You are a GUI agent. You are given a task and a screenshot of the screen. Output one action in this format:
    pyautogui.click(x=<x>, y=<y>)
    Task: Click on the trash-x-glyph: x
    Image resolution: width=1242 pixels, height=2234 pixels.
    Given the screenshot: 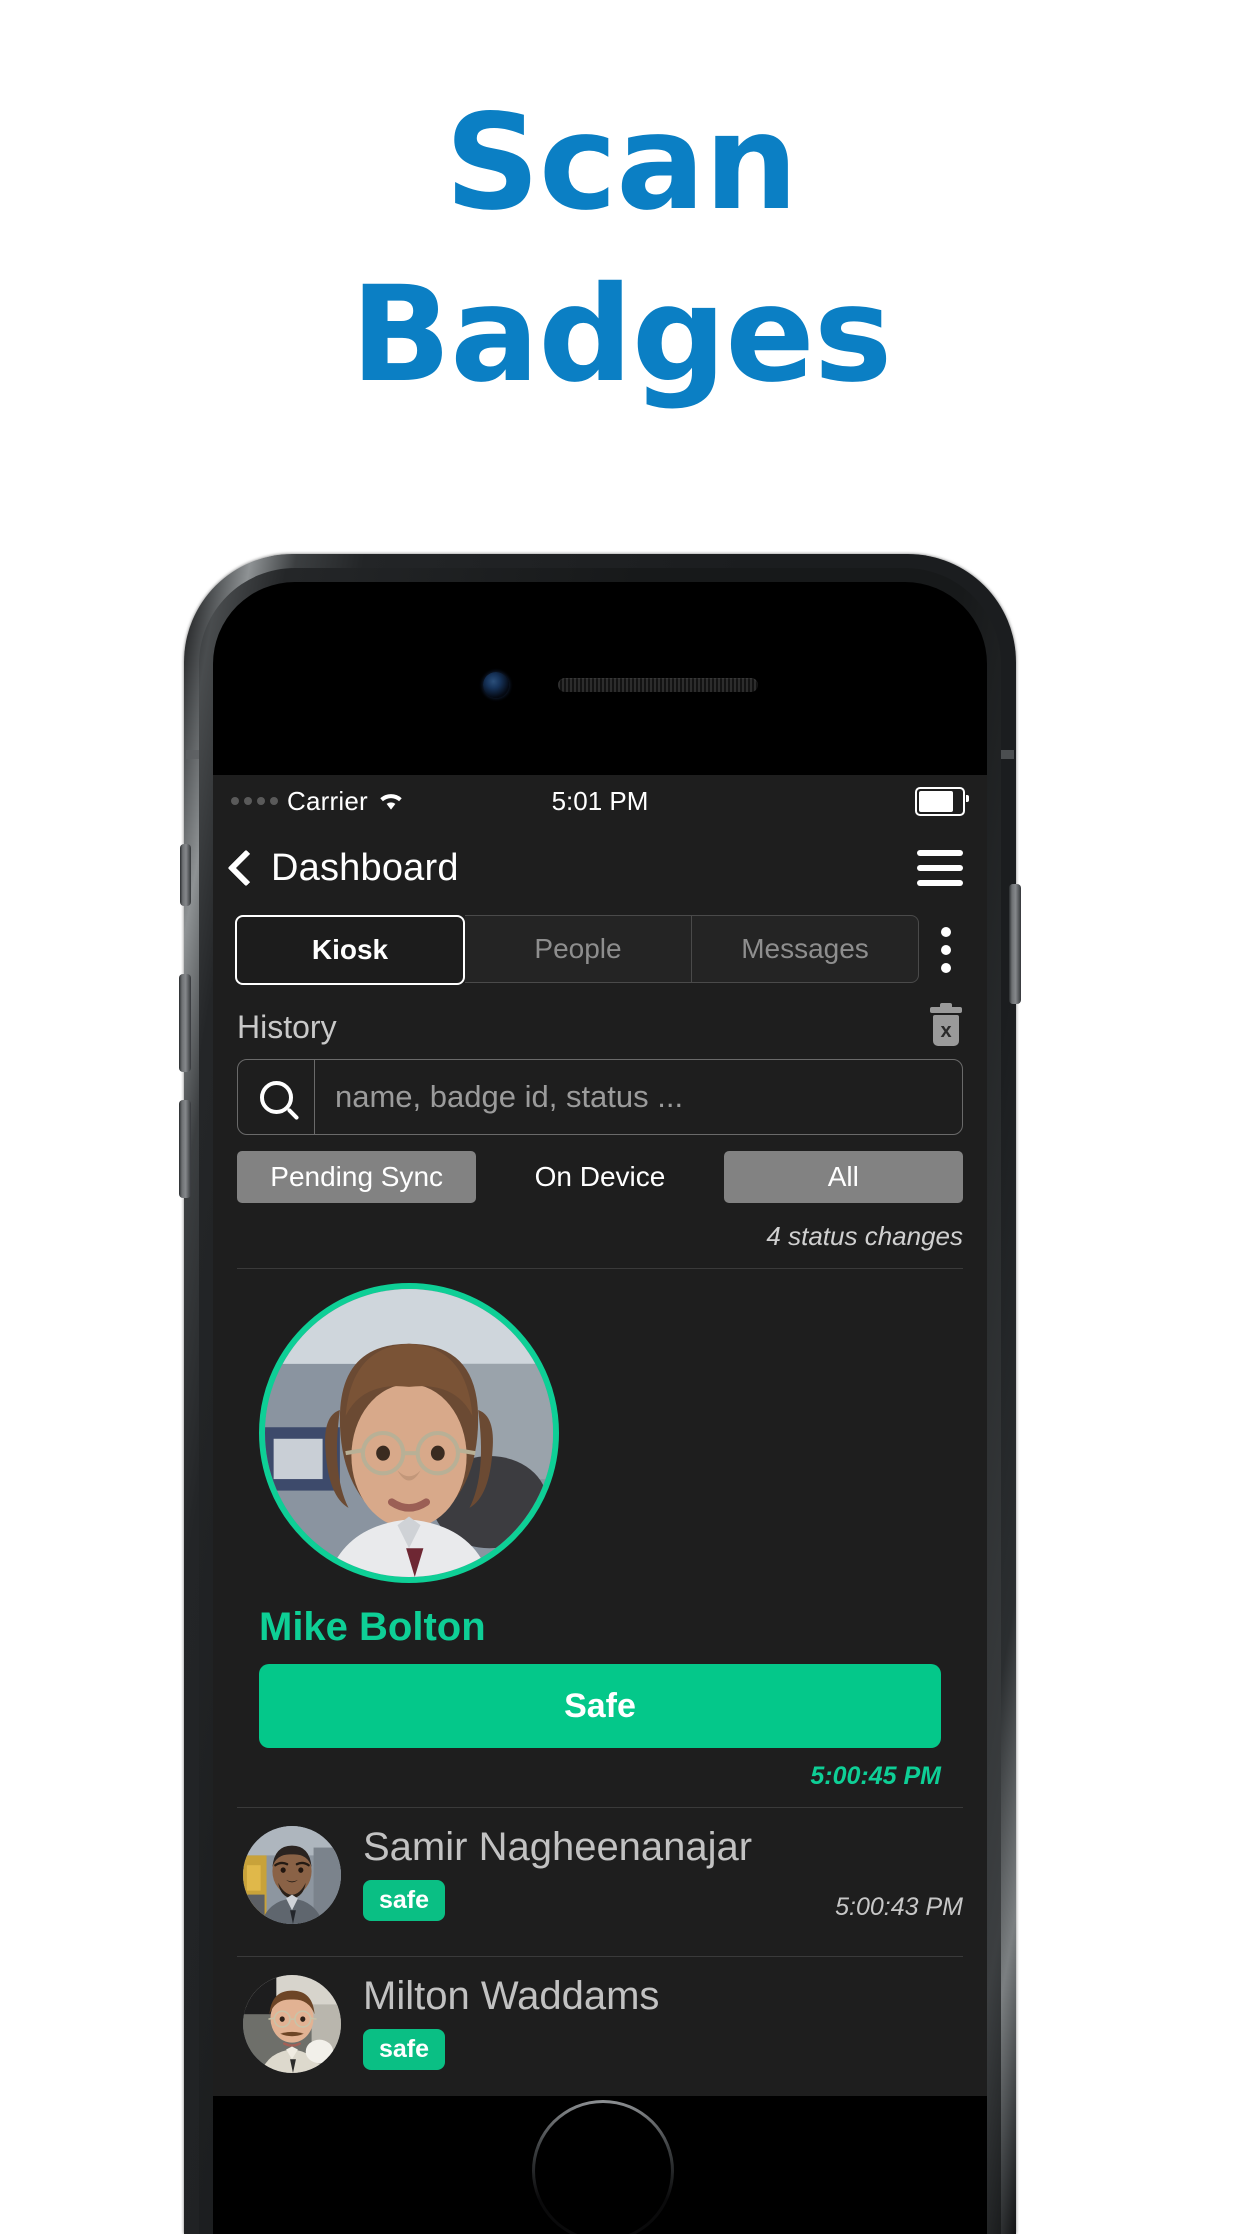 What is the action you would take?
    pyautogui.click(x=946, y=1030)
    